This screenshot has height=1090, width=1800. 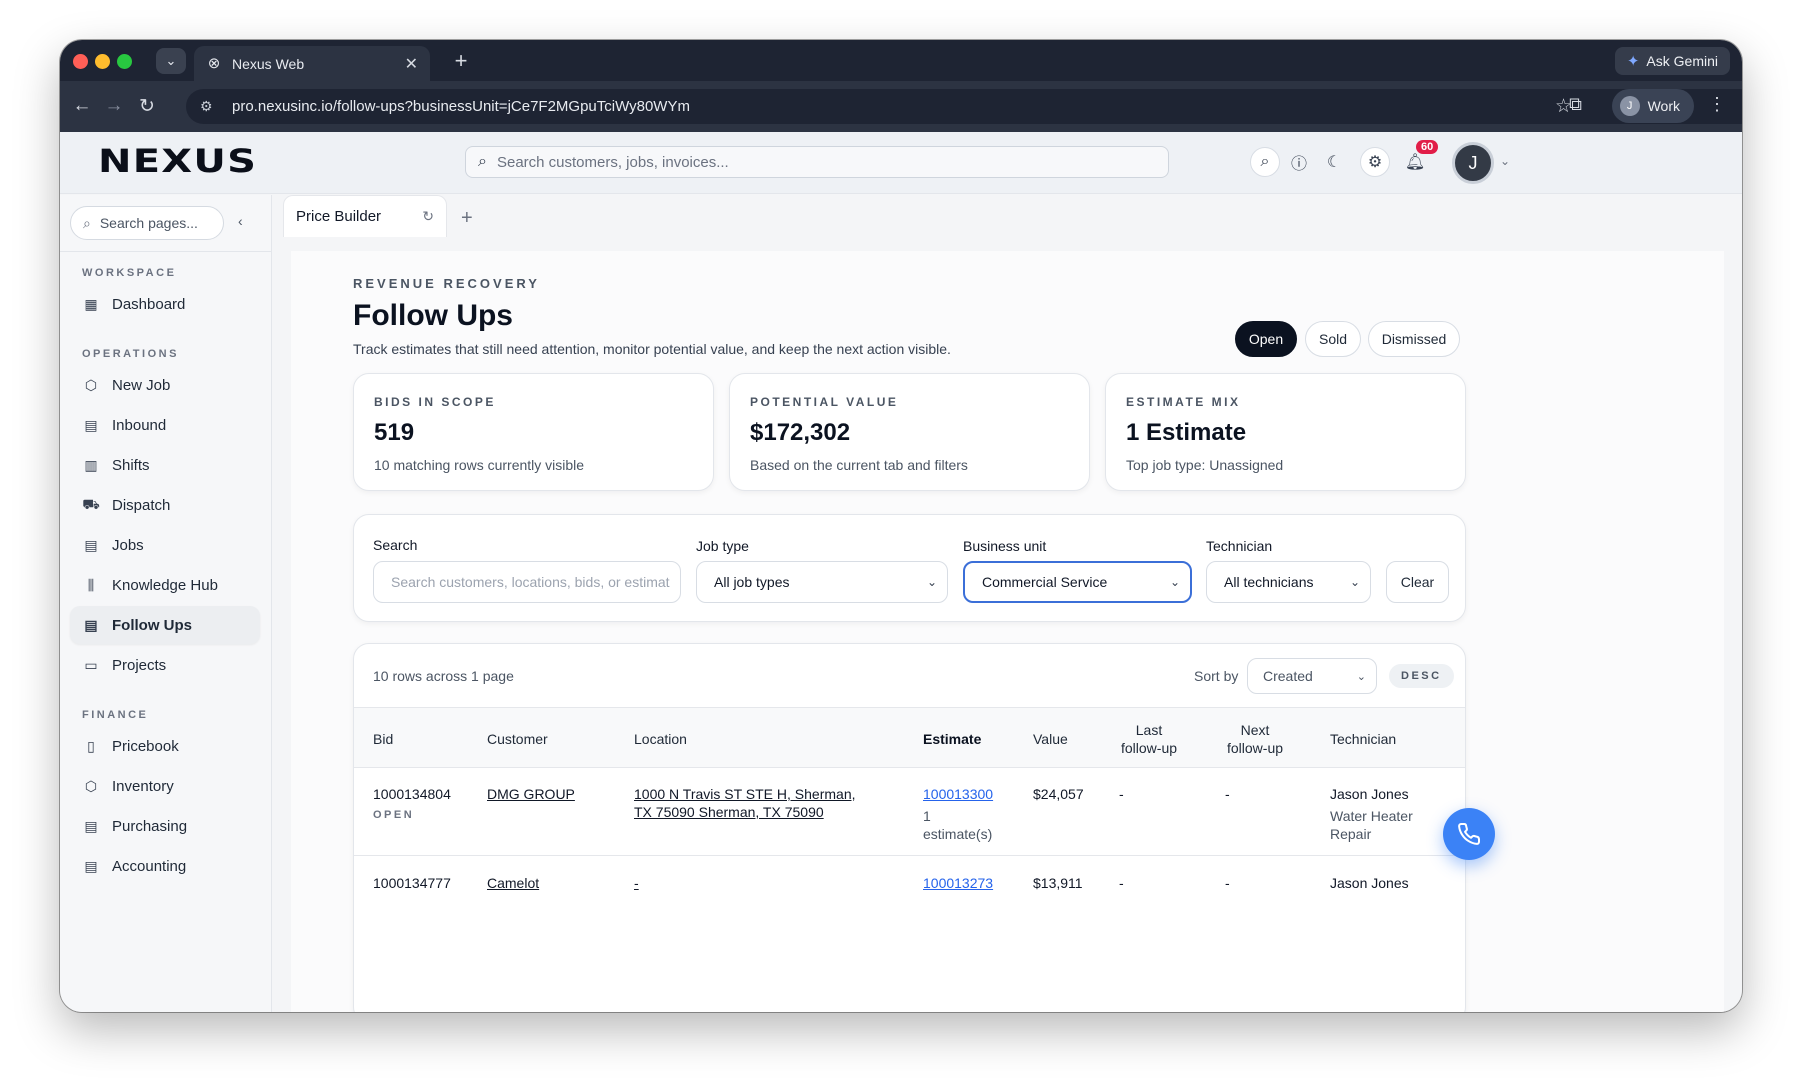 What do you see at coordinates (1149, 739) in the screenshot?
I see `column-header-last-follow-up: Last follow-up` at bounding box center [1149, 739].